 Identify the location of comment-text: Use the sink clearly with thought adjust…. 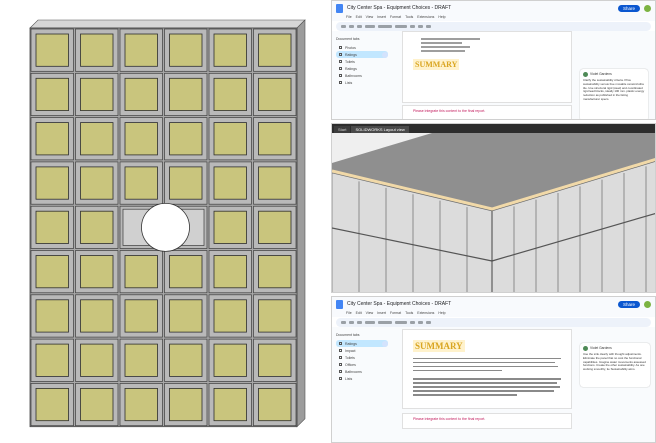
(614, 362).